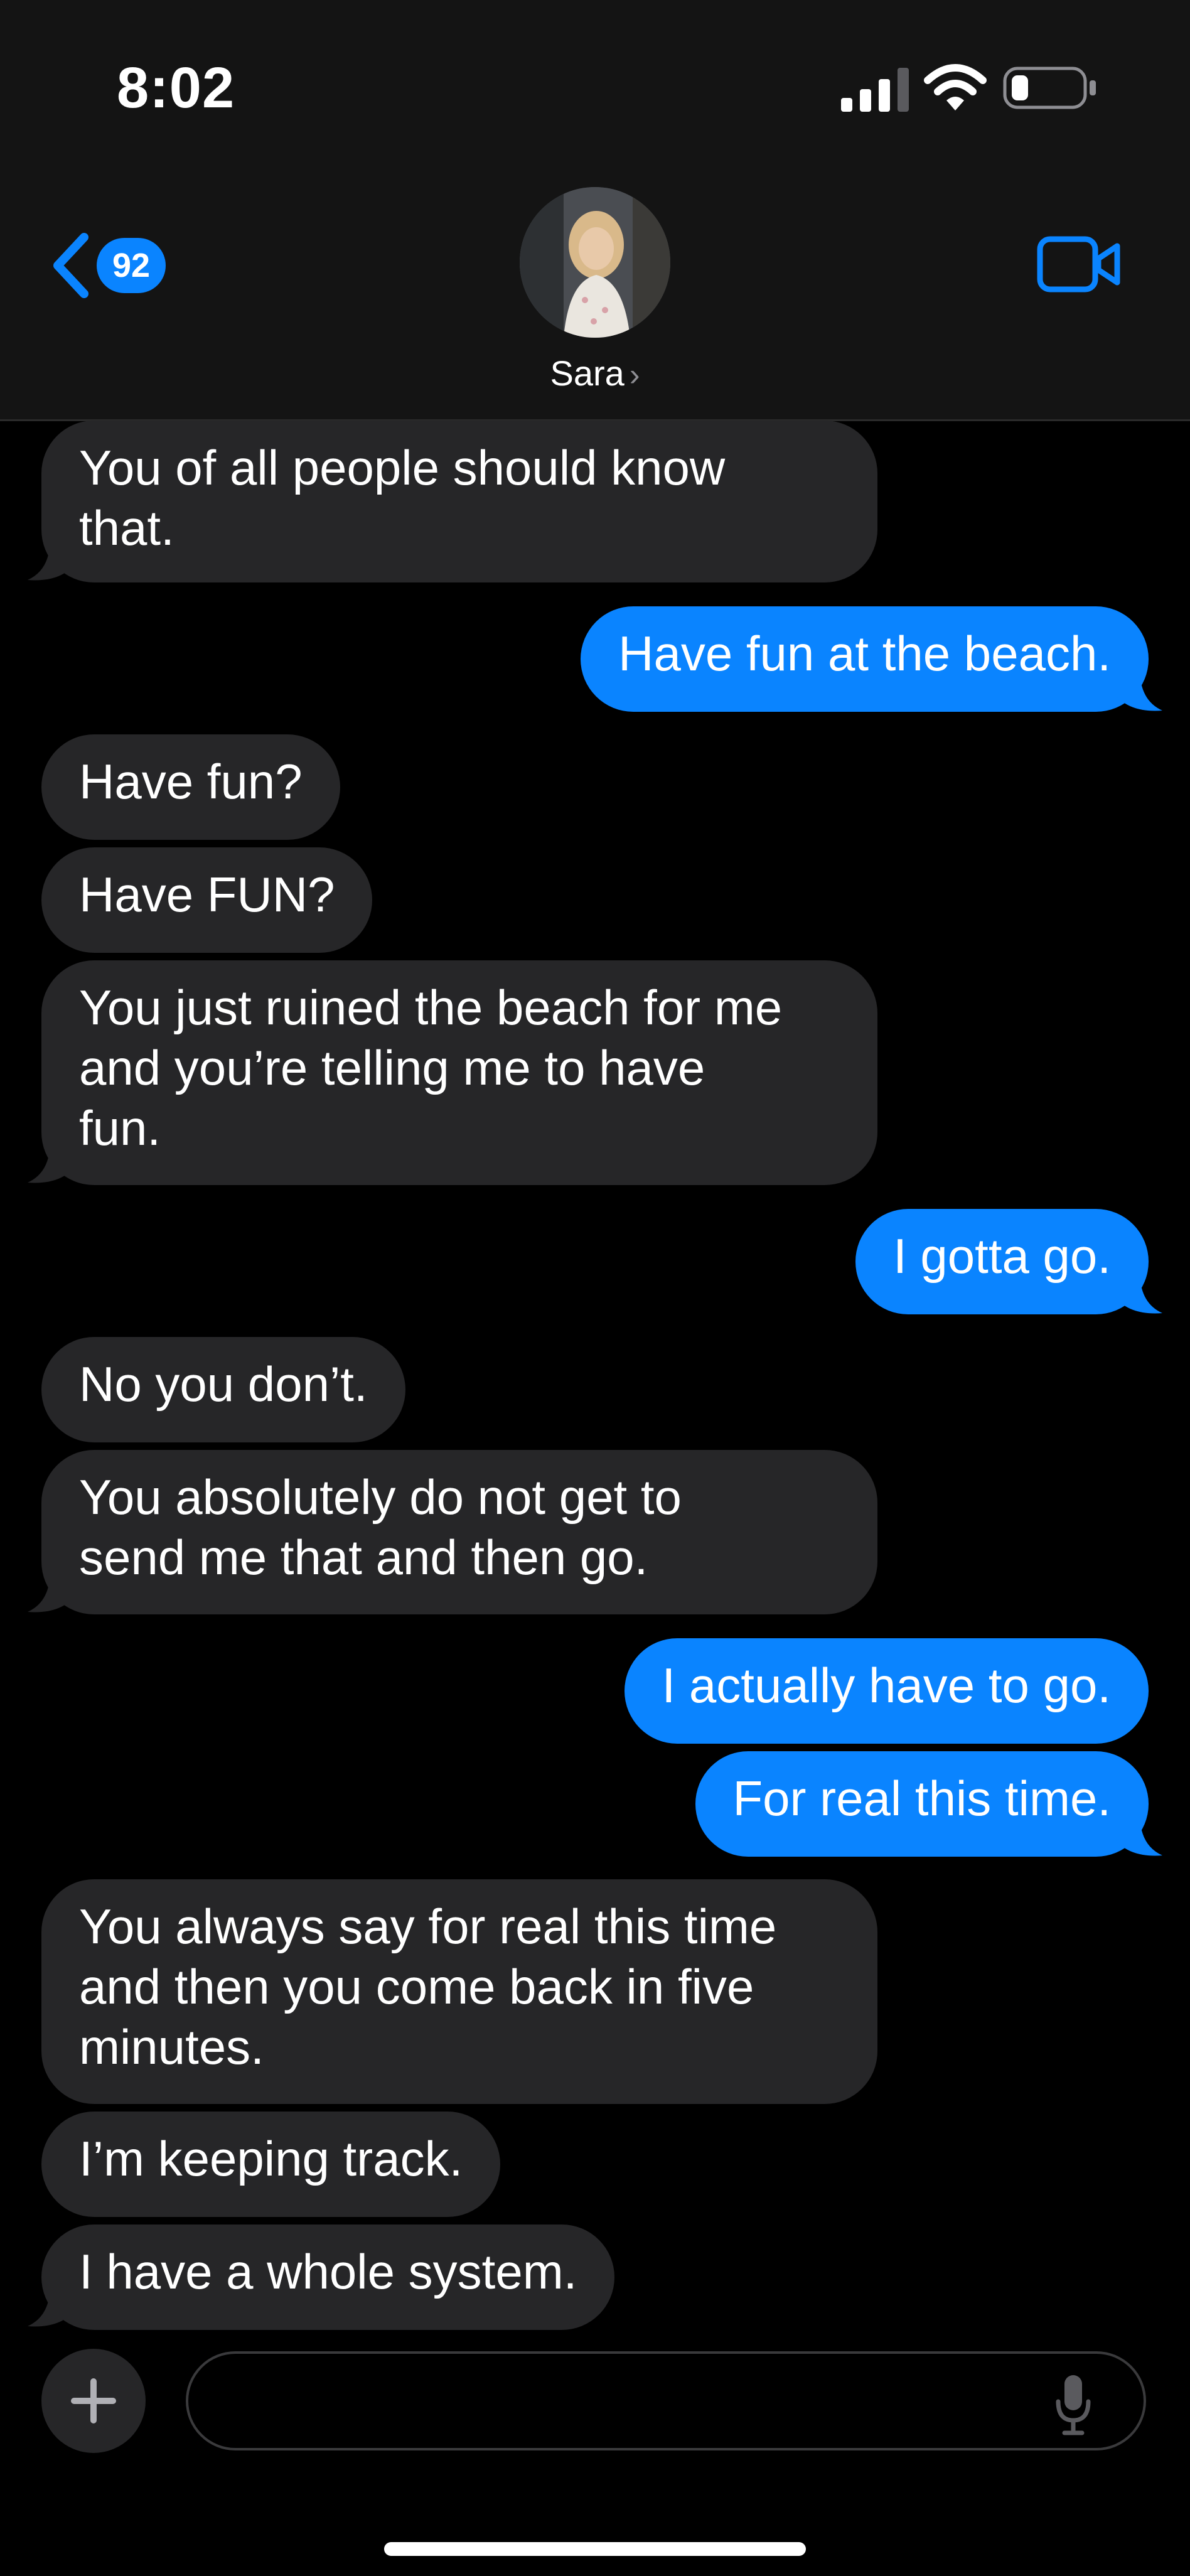 Image resolution: width=1190 pixels, height=2576 pixels. What do you see at coordinates (416, 1986) in the screenshot?
I see `message-text: and then you come back in five` at bounding box center [416, 1986].